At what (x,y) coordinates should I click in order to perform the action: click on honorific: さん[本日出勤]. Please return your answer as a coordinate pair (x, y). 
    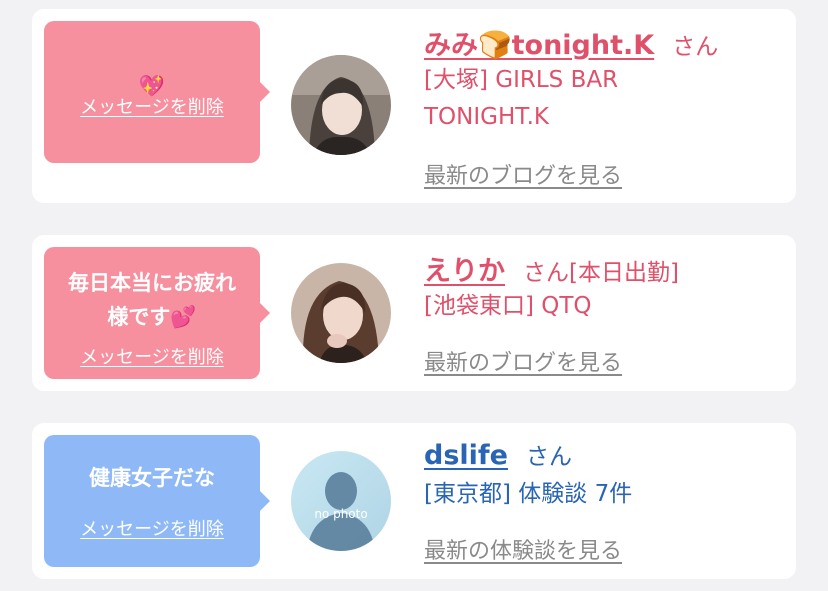
    Looking at the image, I should click on (601, 273).